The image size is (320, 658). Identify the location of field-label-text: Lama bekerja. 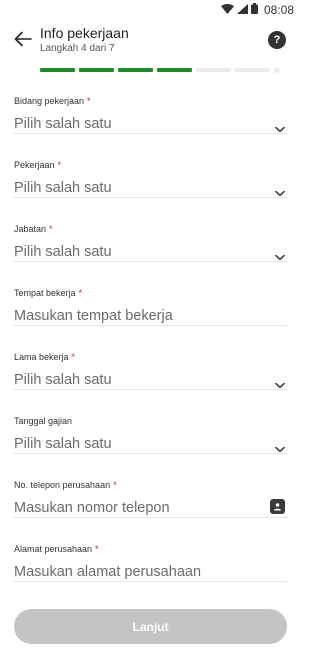
(41, 357).